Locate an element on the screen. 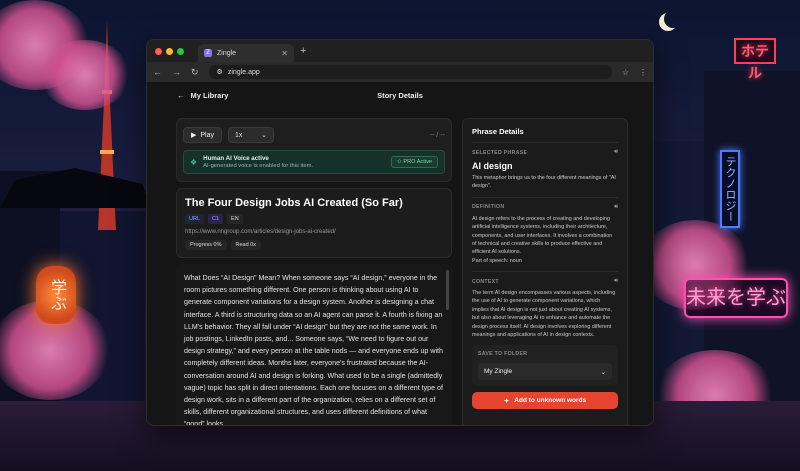 The image size is (800, 471). maximize-window-button is located at coordinates (180, 51).